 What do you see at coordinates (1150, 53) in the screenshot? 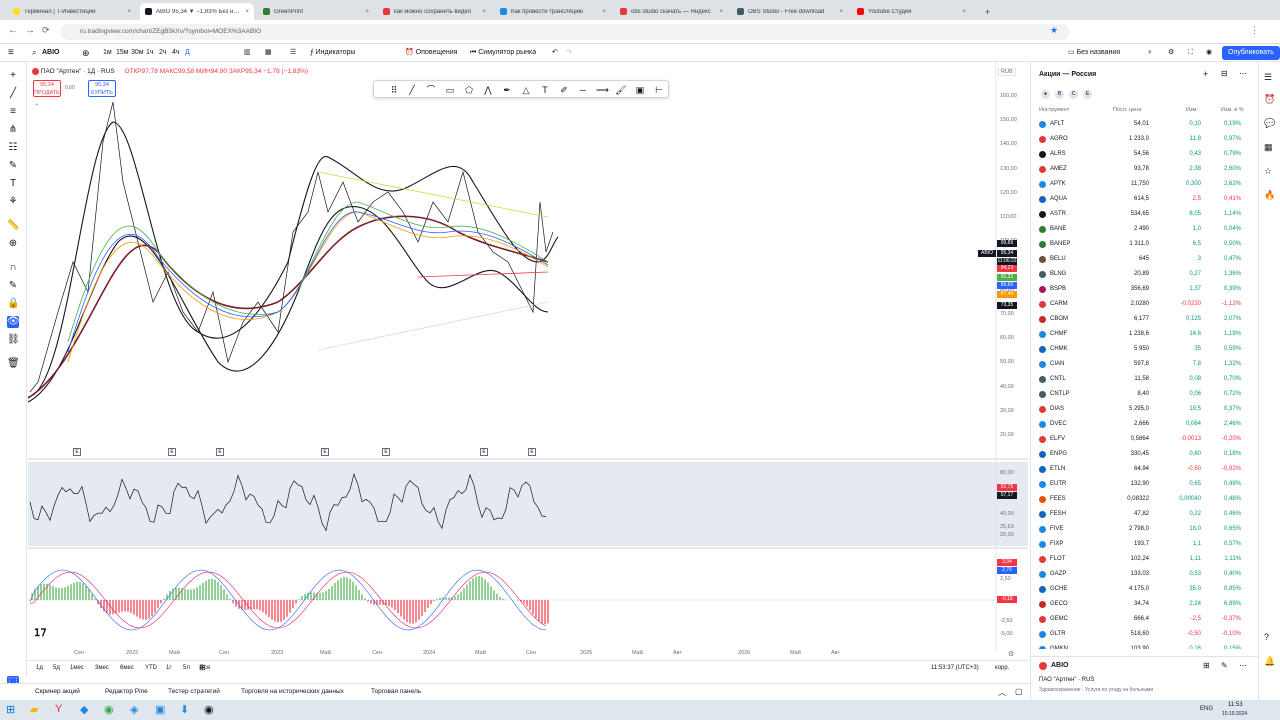
I see `quick-search-icon: ⌕` at bounding box center [1150, 53].